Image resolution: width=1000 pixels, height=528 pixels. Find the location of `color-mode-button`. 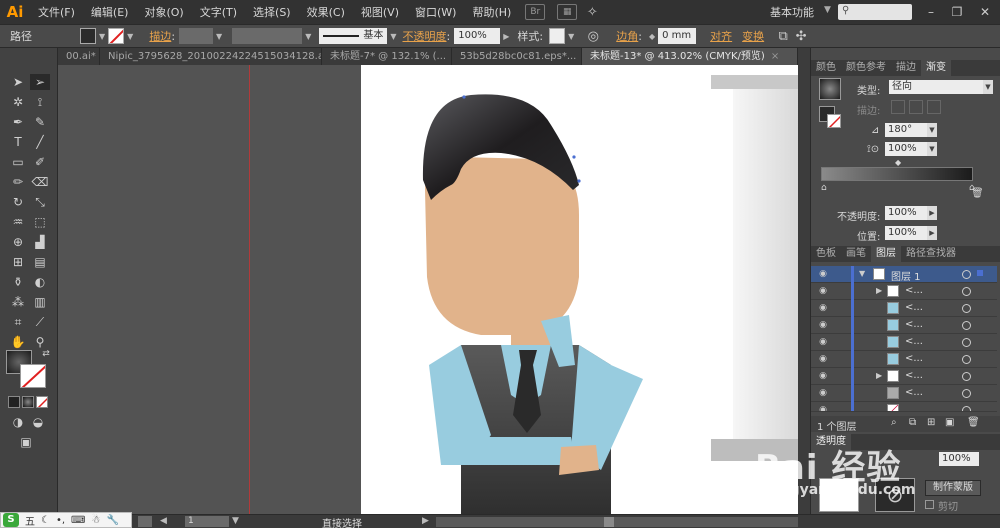

color-mode-button is located at coordinates (14, 402).